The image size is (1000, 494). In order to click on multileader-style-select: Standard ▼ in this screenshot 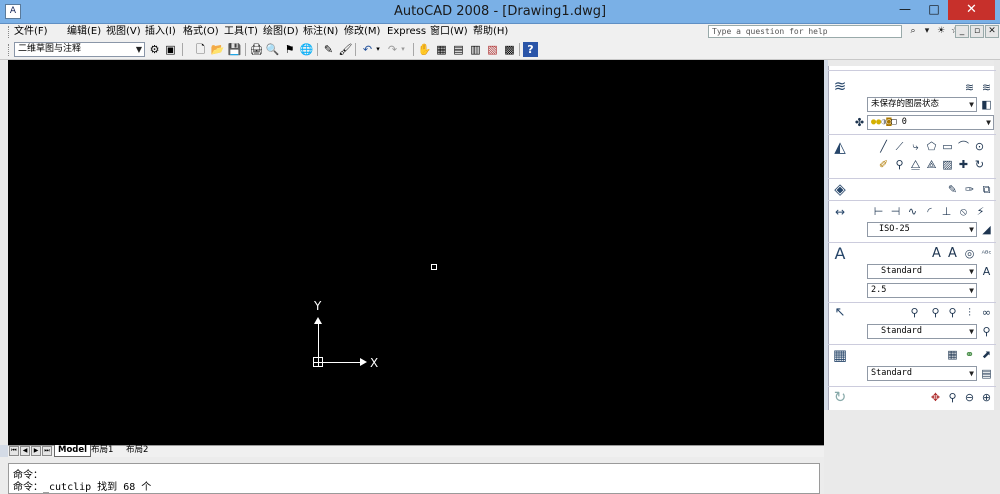, I will do `click(922, 331)`.